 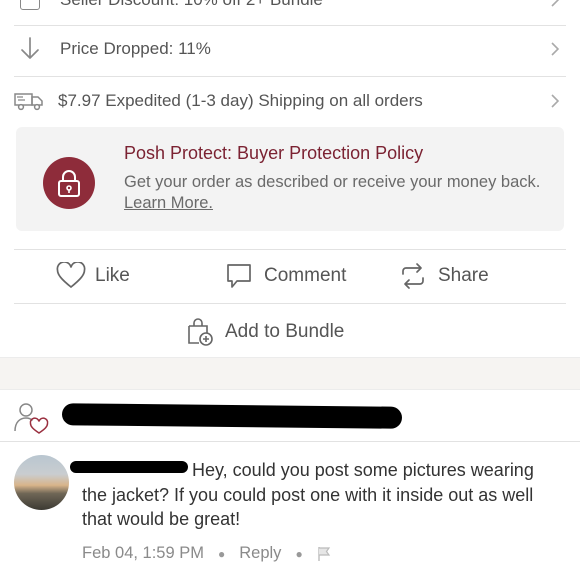 I want to click on price-dropped-label: Price Dropped: 11%, so click(x=135, y=48).